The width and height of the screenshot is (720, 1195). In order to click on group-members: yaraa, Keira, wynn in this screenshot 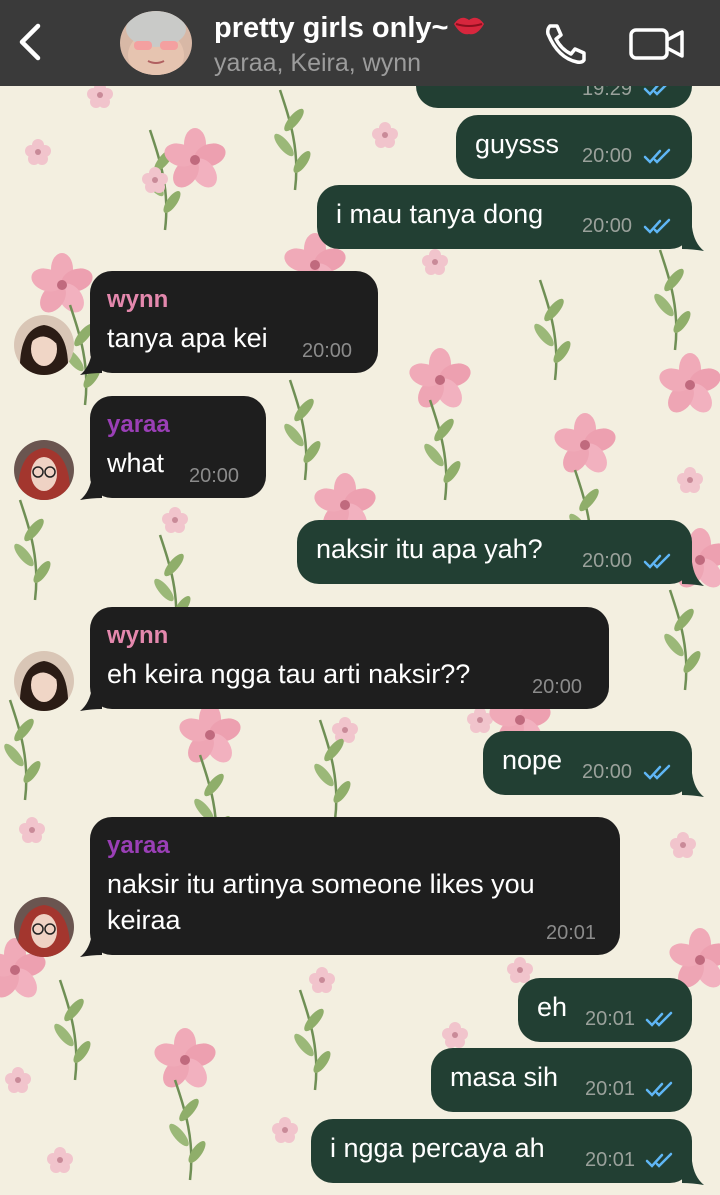, I will do `click(318, 63)`.